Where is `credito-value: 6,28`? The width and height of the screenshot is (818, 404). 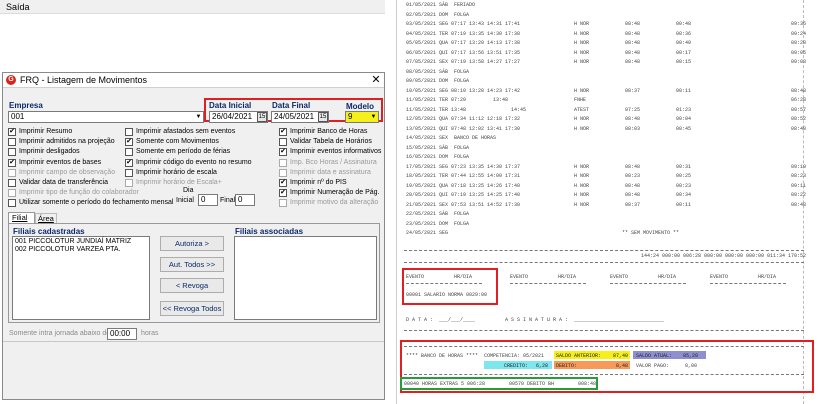
credito-value: 6,28 is located at coordinates (542, 366).